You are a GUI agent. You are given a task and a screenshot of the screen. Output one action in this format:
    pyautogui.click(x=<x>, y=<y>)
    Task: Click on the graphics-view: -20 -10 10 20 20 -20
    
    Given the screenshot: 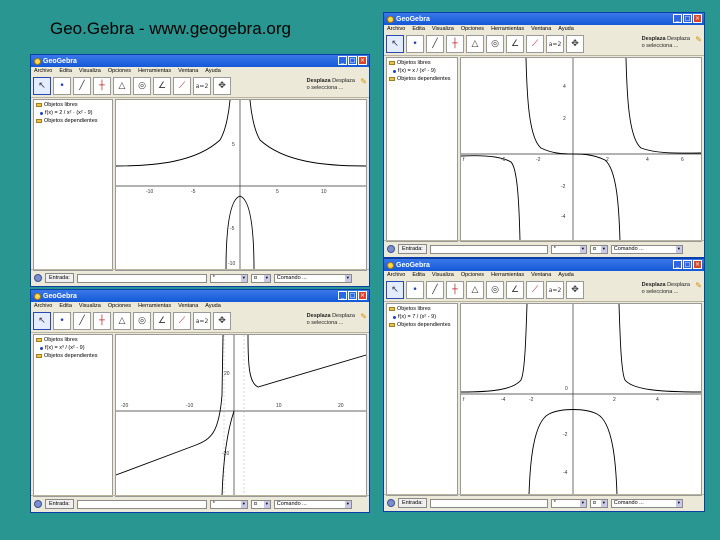 What is the action you would take?
    pyautogui.click(x=241, y=415)
    